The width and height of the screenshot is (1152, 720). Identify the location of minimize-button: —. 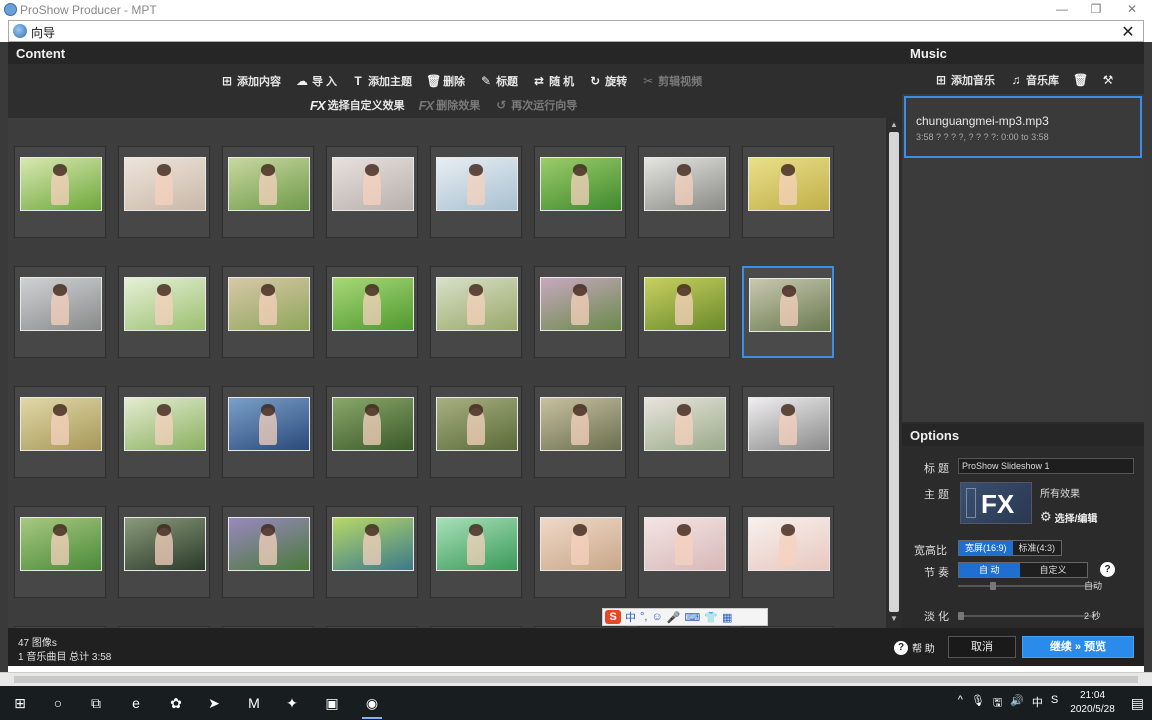
(1062, 10).